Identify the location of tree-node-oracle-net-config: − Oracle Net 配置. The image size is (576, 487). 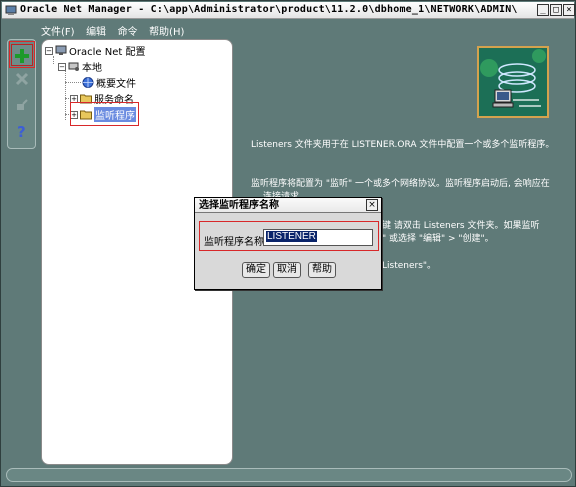
(95, 50).